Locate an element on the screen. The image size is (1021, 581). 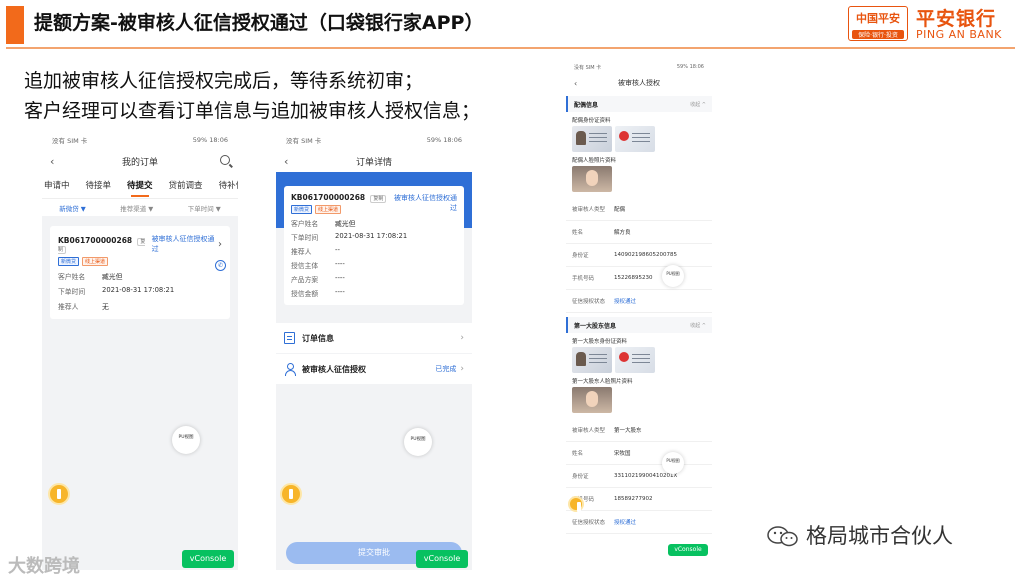
page-title: 订单详情 is located at coordinates (373, 162).